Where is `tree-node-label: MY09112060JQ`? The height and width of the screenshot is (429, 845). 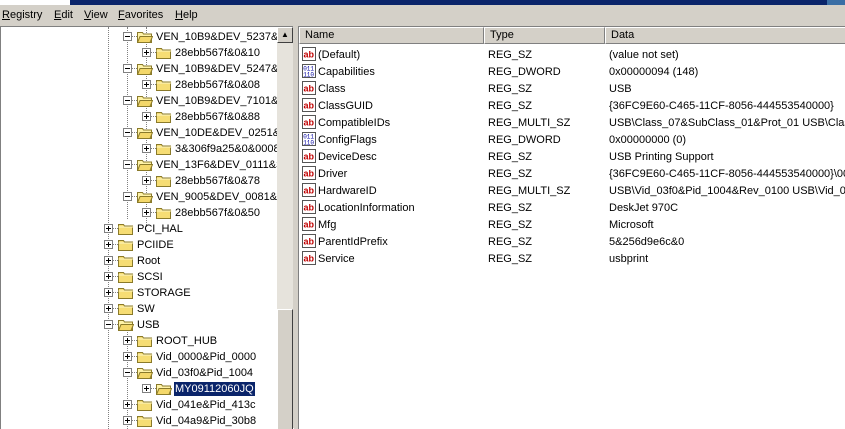
tree-node-label: MY09112060JQ is located at coordinates (214, 389).